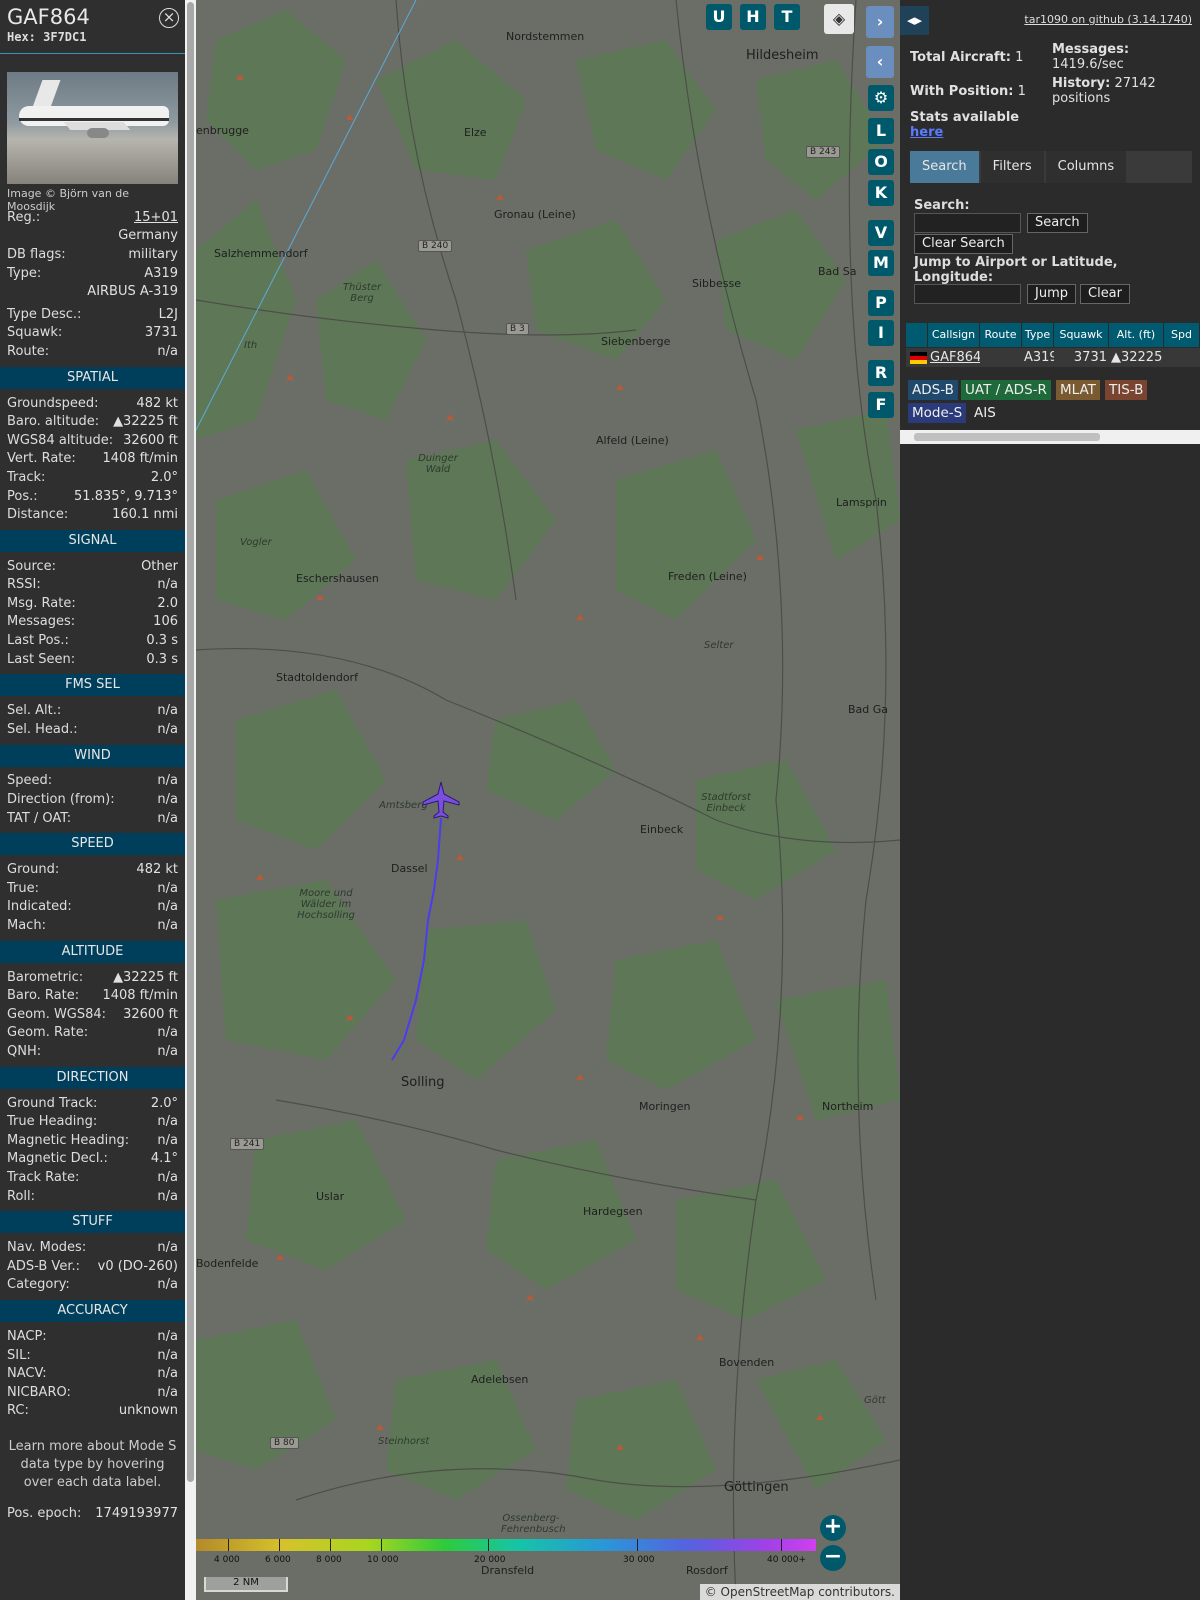  What do you see at coordinates (1038, 335) in the screenshot?
I see `table-header-type: Type` at bounding box center [1038, 335].